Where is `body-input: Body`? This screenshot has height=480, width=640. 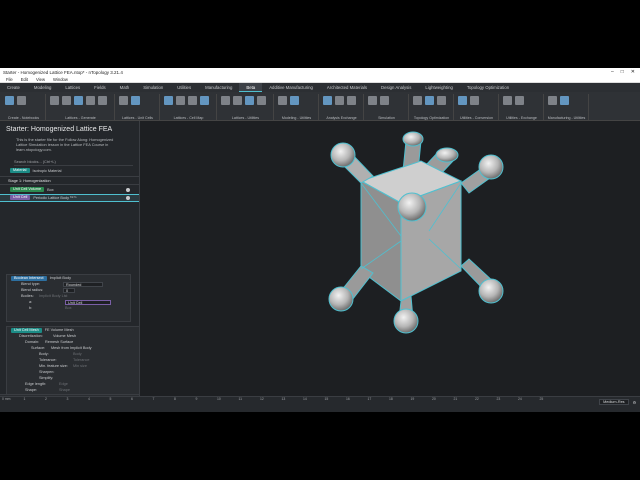
body-input: Body is located at coordinates (77, 354).